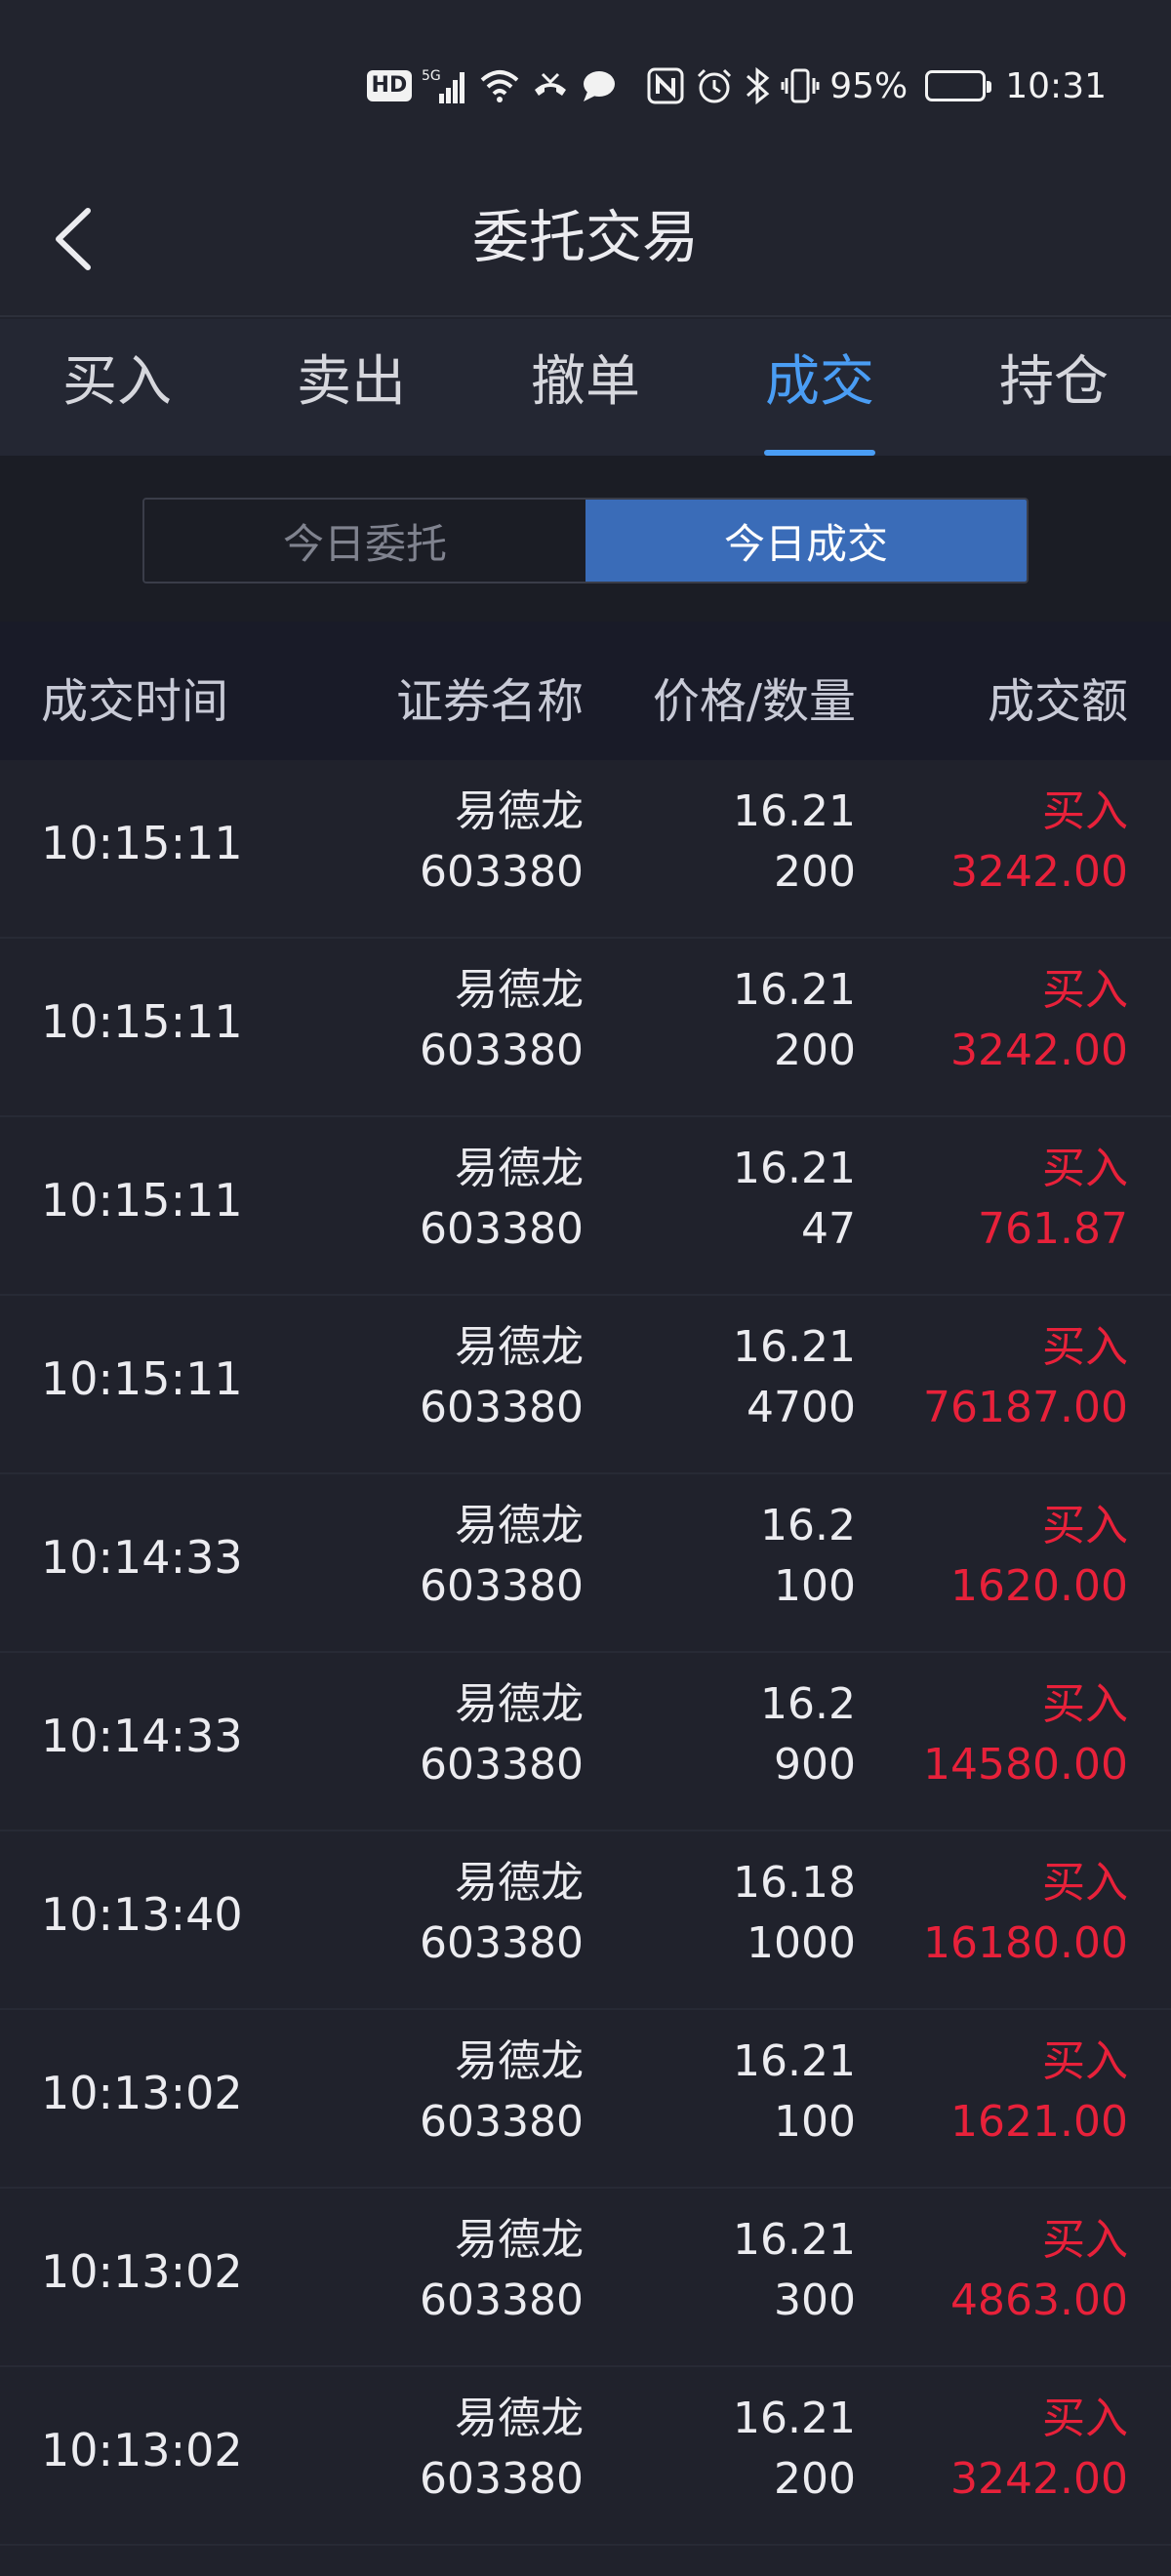  I want to click on header-price-qty: 价格/数量, so click(754, 701).